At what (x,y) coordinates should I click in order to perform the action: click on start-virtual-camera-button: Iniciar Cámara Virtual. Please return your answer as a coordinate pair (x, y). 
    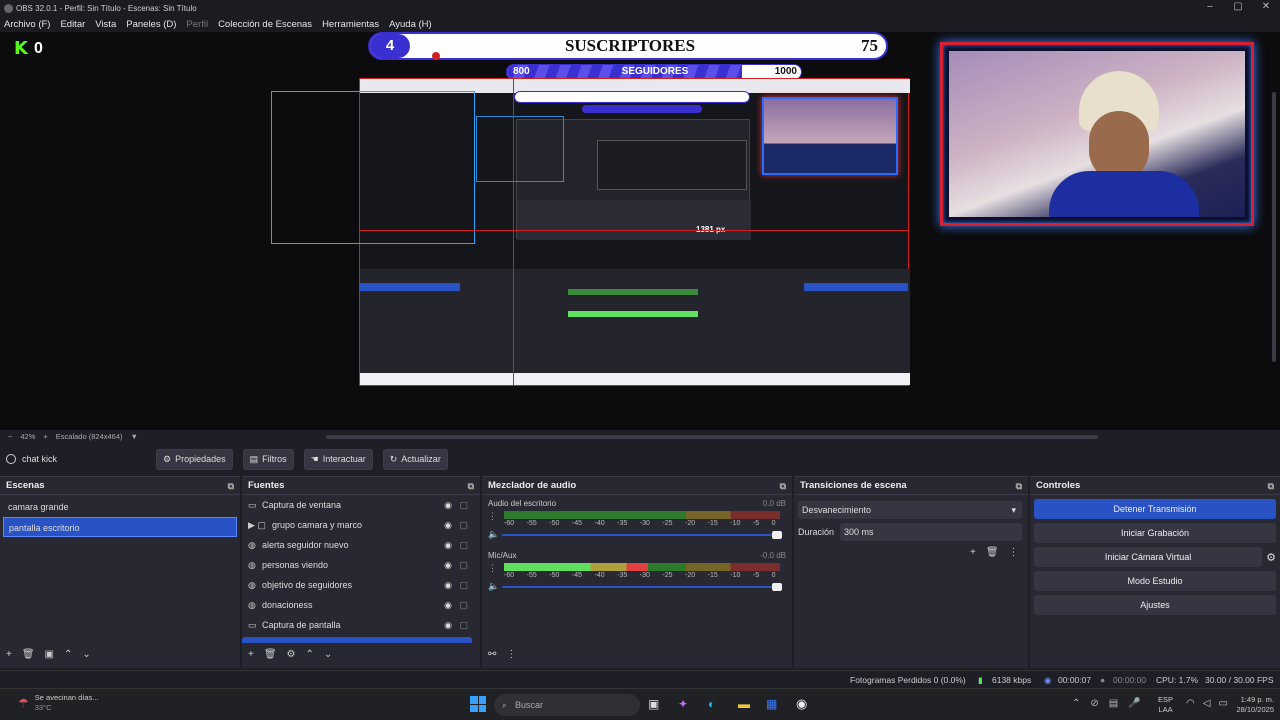
    Looking at the image, I should click on (1148, 557).